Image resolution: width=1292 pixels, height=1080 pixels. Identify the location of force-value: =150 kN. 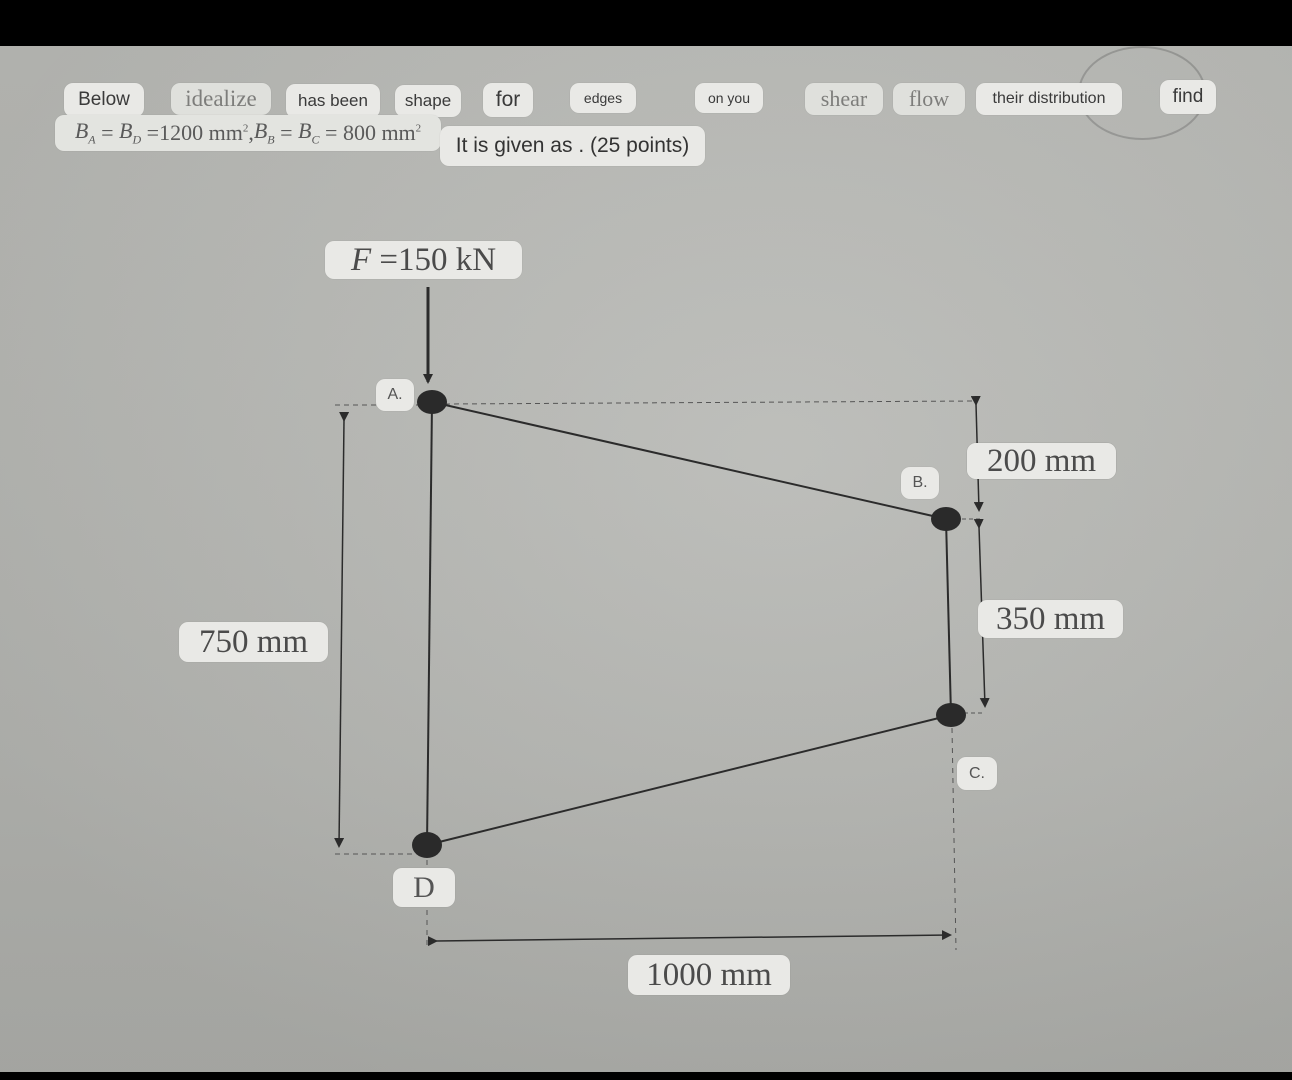
(434, 259).